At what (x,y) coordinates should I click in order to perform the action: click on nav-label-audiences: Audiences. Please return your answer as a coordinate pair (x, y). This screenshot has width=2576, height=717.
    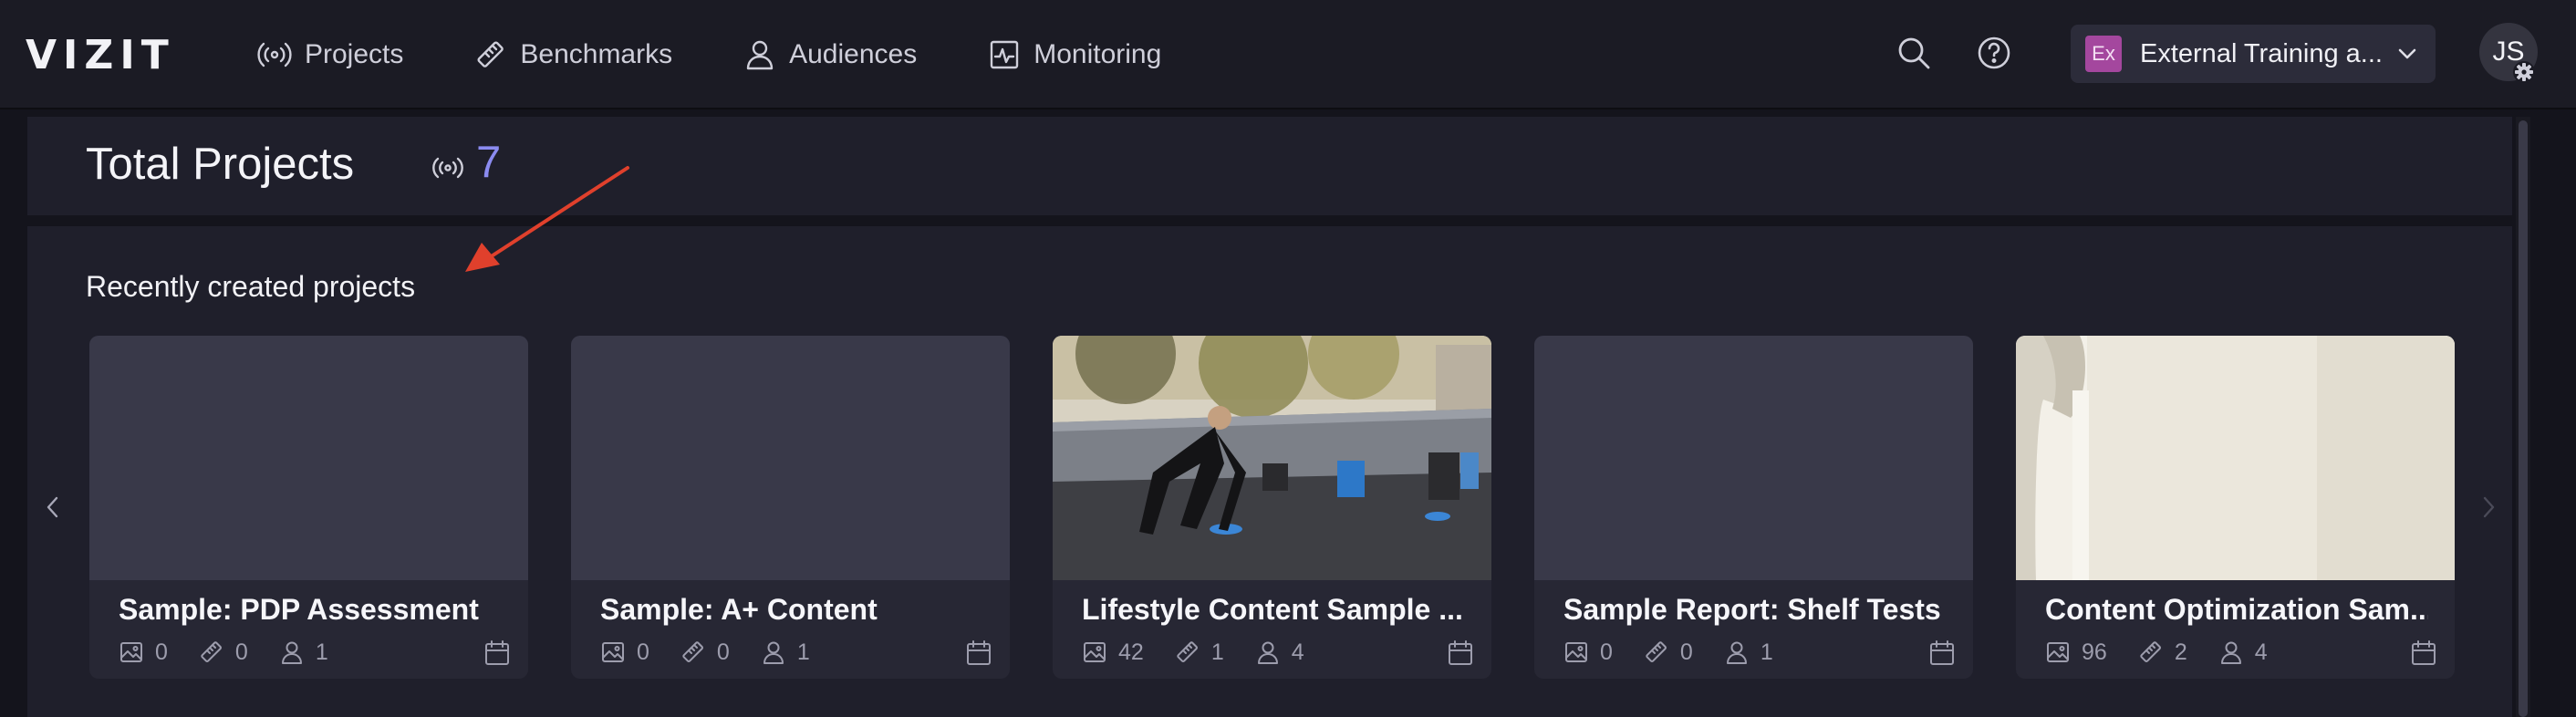
    Looking at the image, I should click on (853, 54).